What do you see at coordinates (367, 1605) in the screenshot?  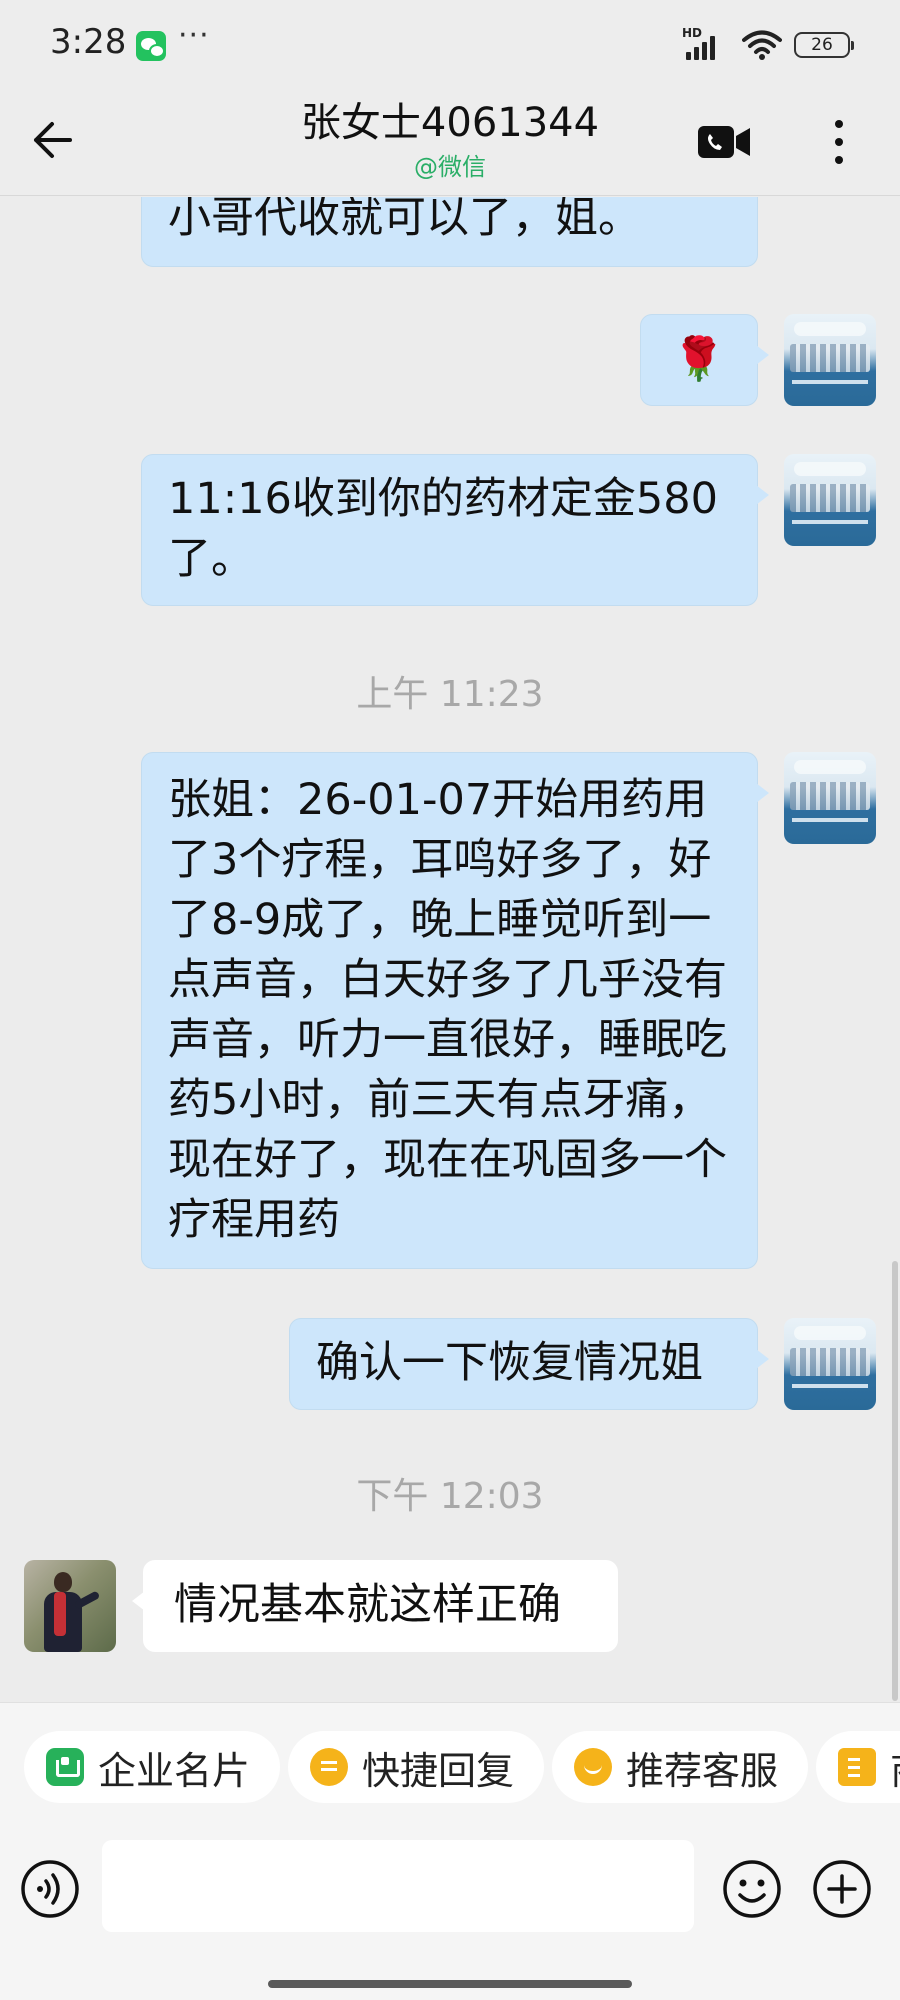 I see `message-text: 情况基本就这样正确` at bounding box center [367, 1605].